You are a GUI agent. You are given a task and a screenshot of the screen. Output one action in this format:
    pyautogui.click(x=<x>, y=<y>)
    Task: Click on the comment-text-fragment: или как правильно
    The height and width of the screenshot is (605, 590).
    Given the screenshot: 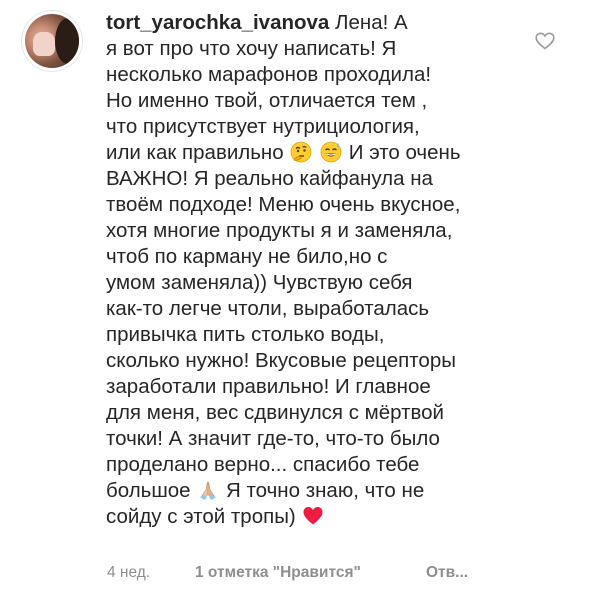 What is the action you would take?
    pyautogui.click(x=195, y=152)
    